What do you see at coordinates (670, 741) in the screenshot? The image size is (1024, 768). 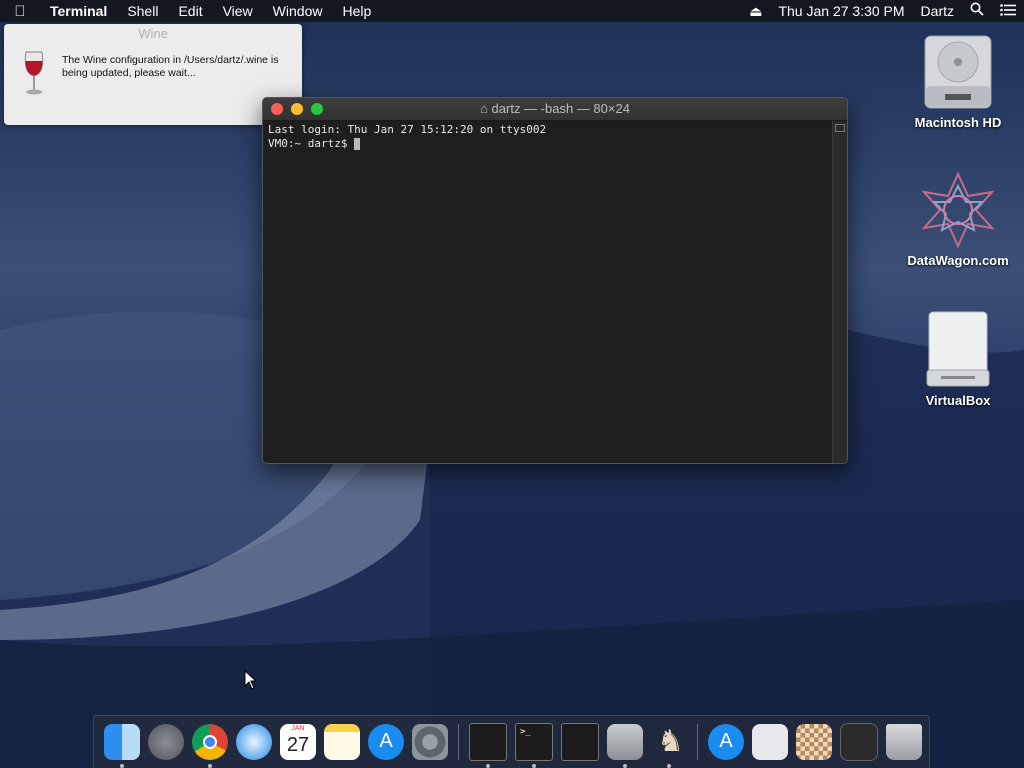 I see `chess-knight-icon: ♞` at bounding box center [670, 741].